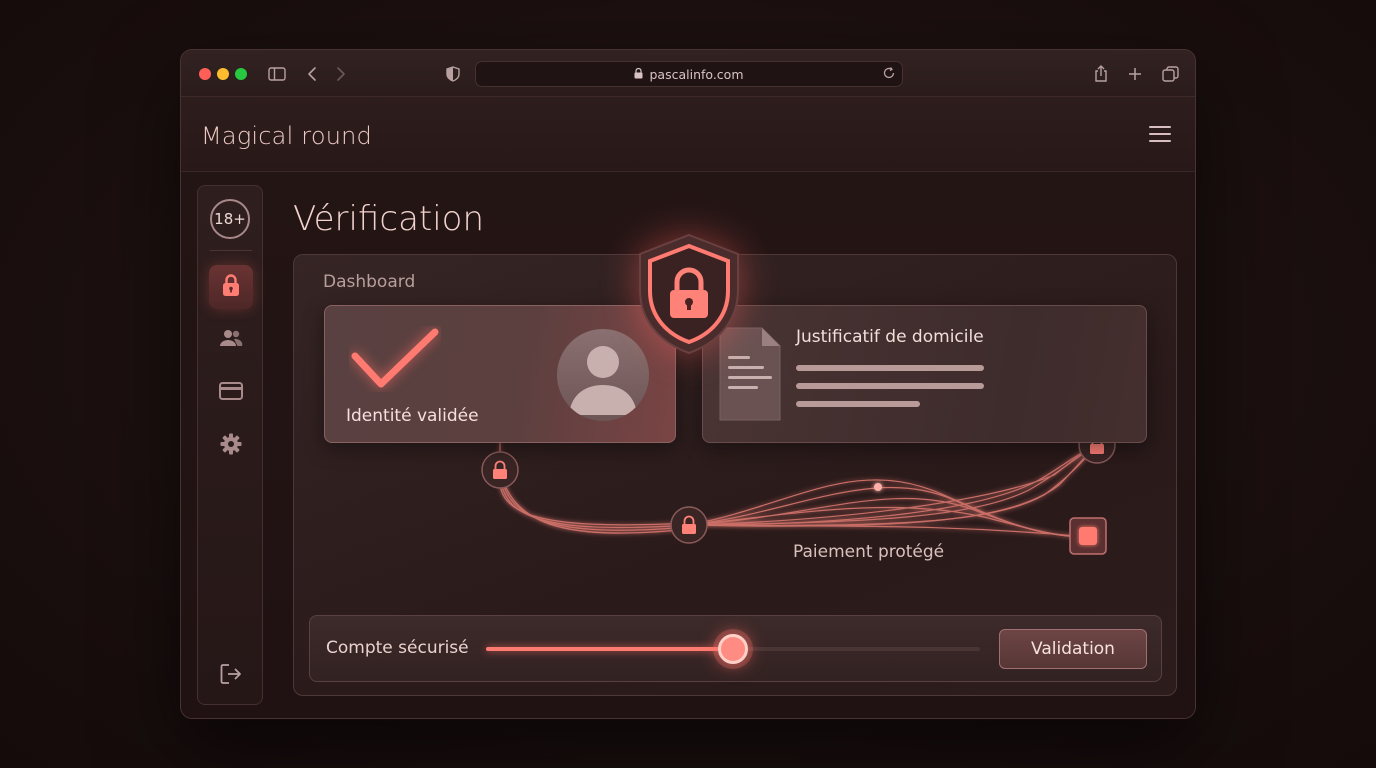 Image resolution: width=1376 pixels, height=768 pixels. What do you see at coordinates (924, 374) in the screenshot?
I see `address-proof-card: Justificatif de domicile` at bounding box center [924, 374].